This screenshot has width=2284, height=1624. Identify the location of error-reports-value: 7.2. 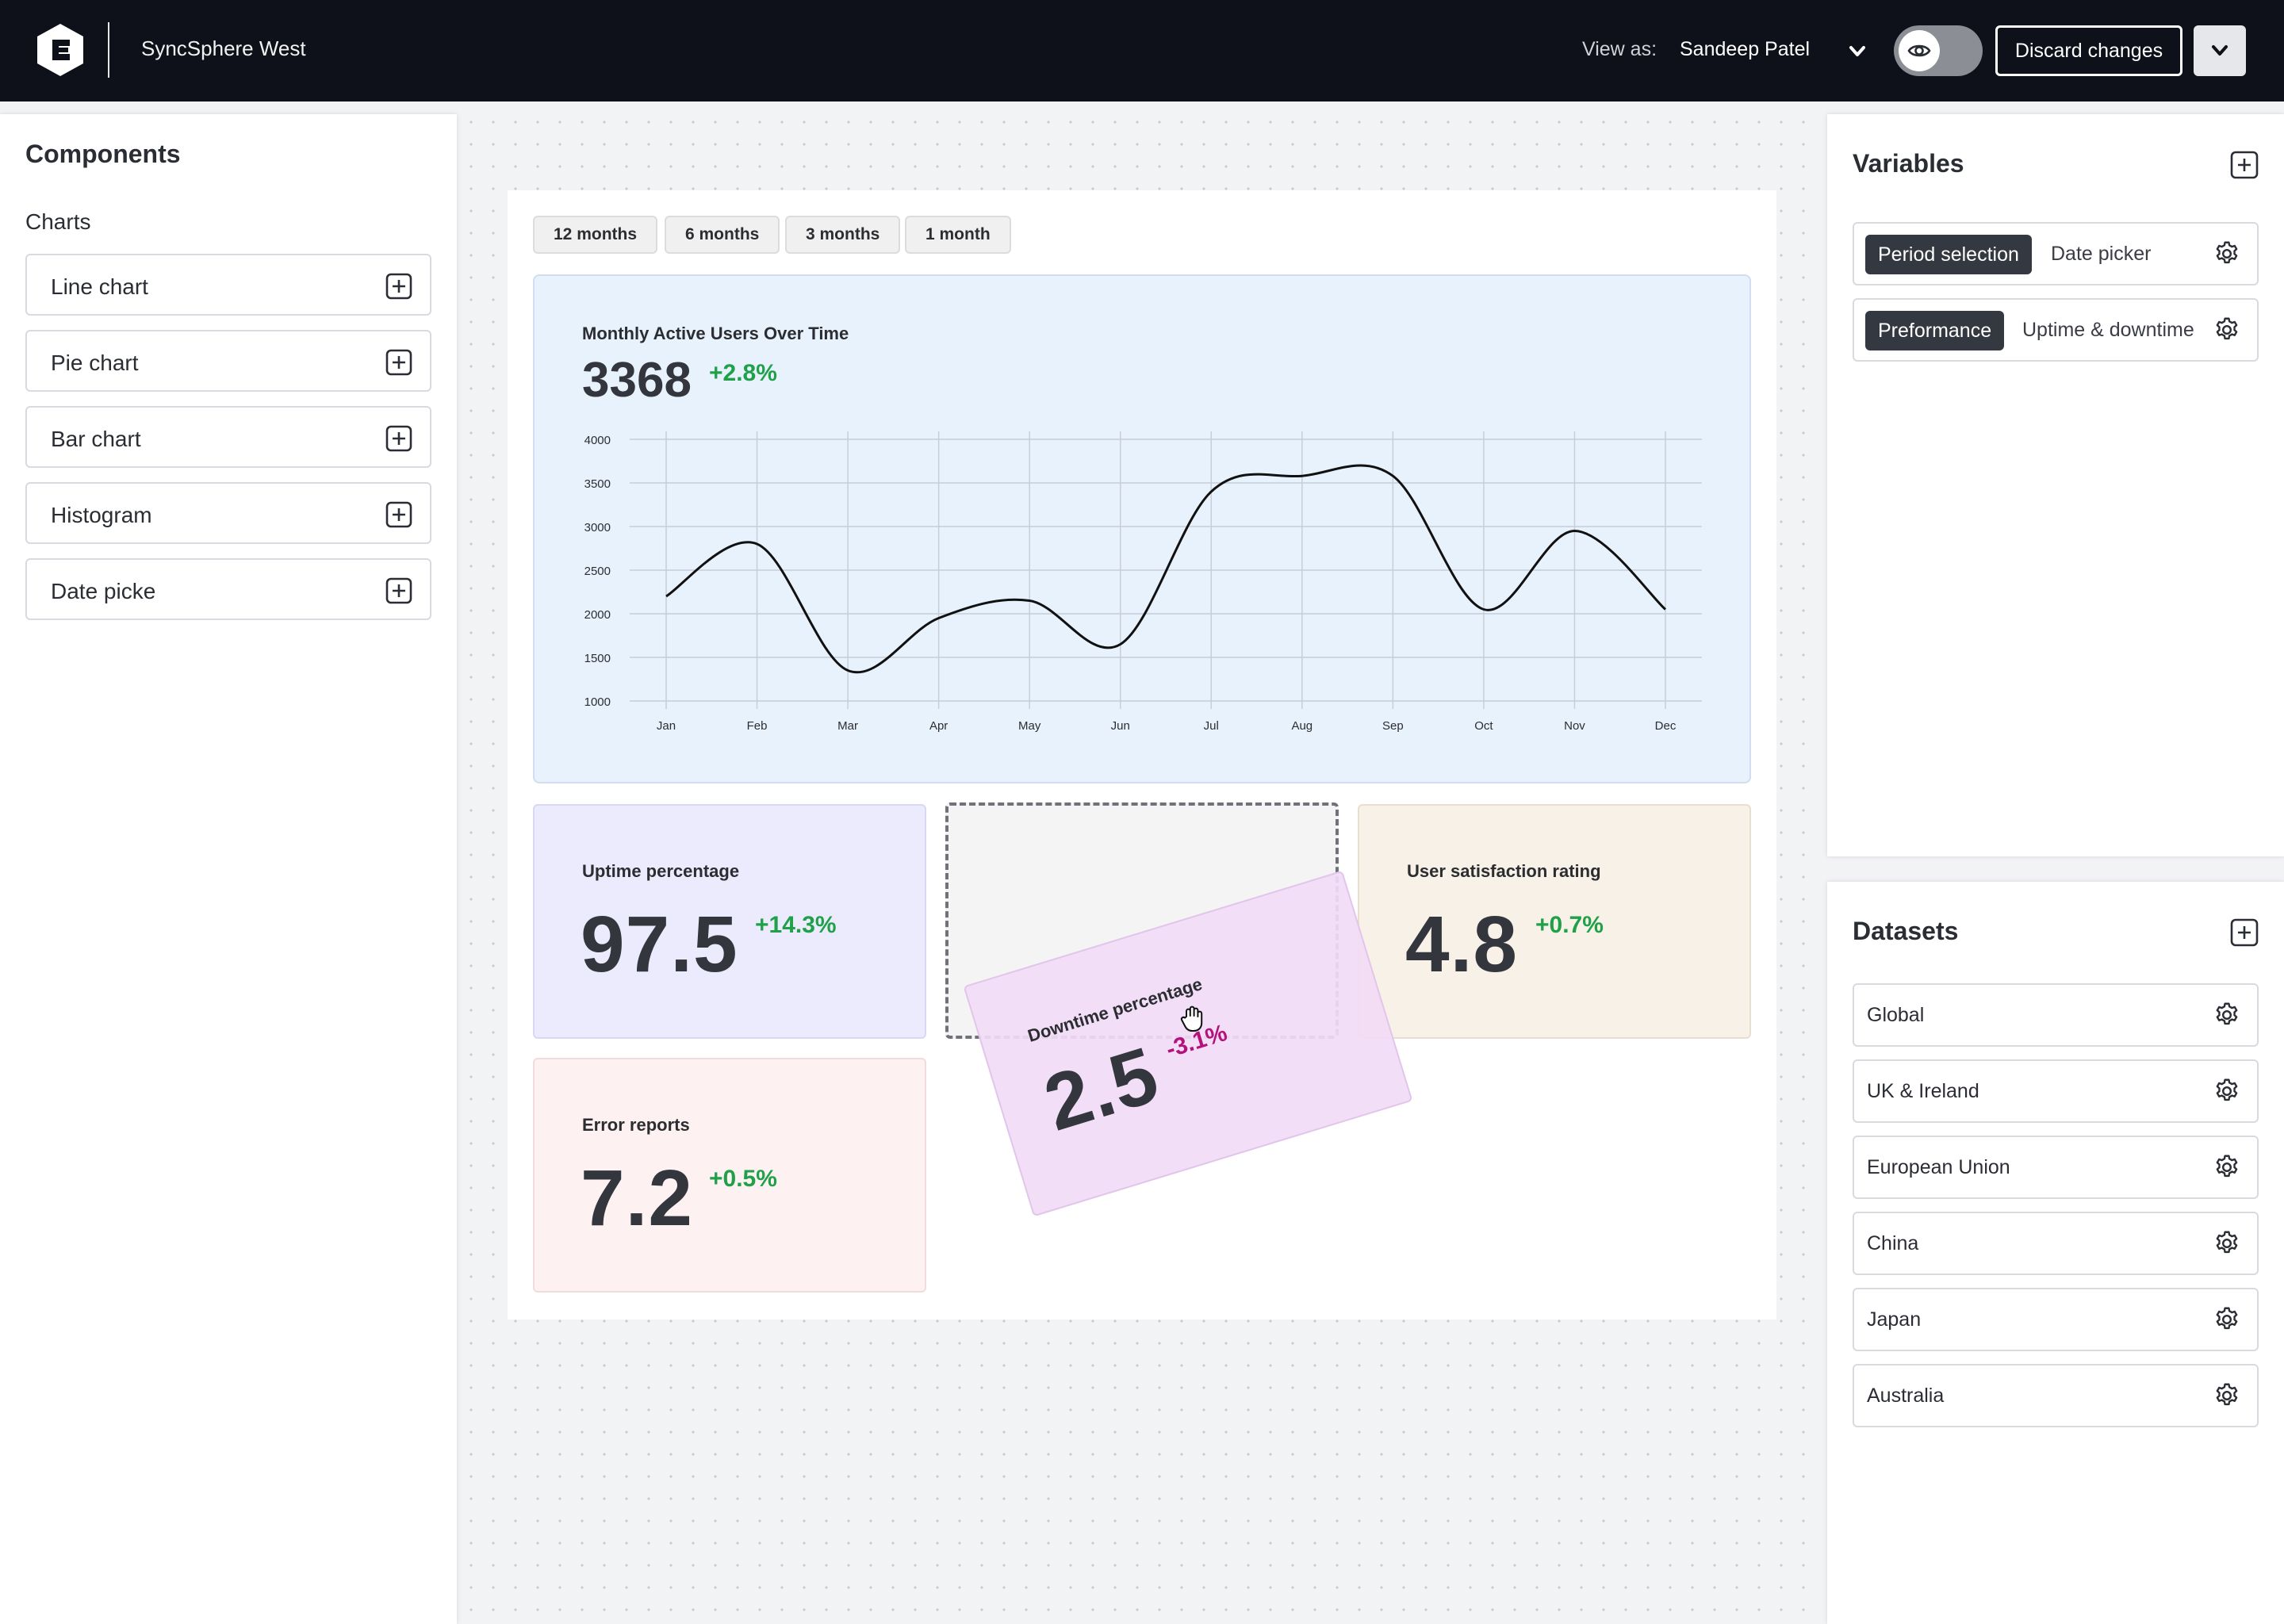
(637, 1198).